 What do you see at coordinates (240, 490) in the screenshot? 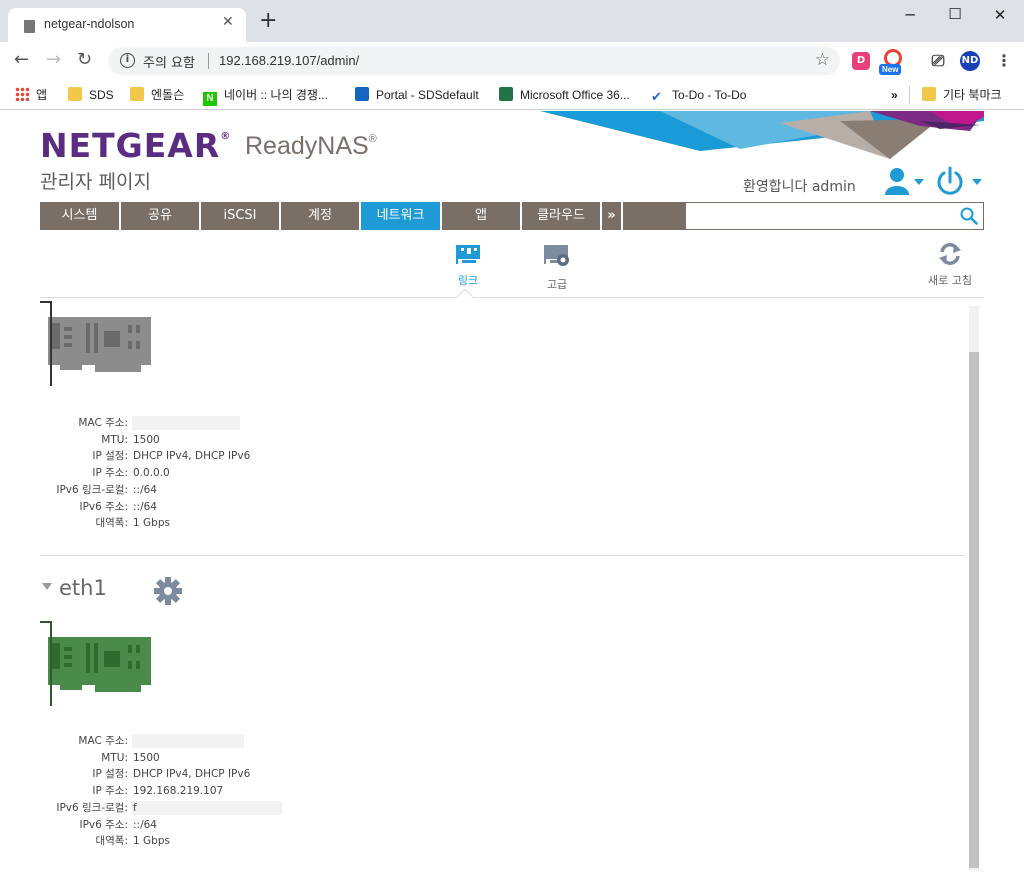
I see `info-row: IPv6 링크-로컬:::/64` at bounding box center [240, 490].